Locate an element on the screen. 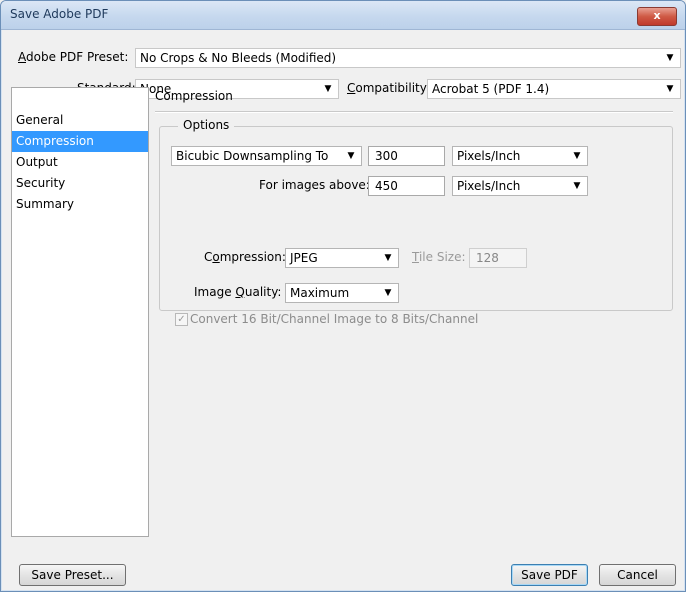  preset-dropdown: No Crops & No Bleeds (Modified) ▼ is located at coordinates (408, 58).